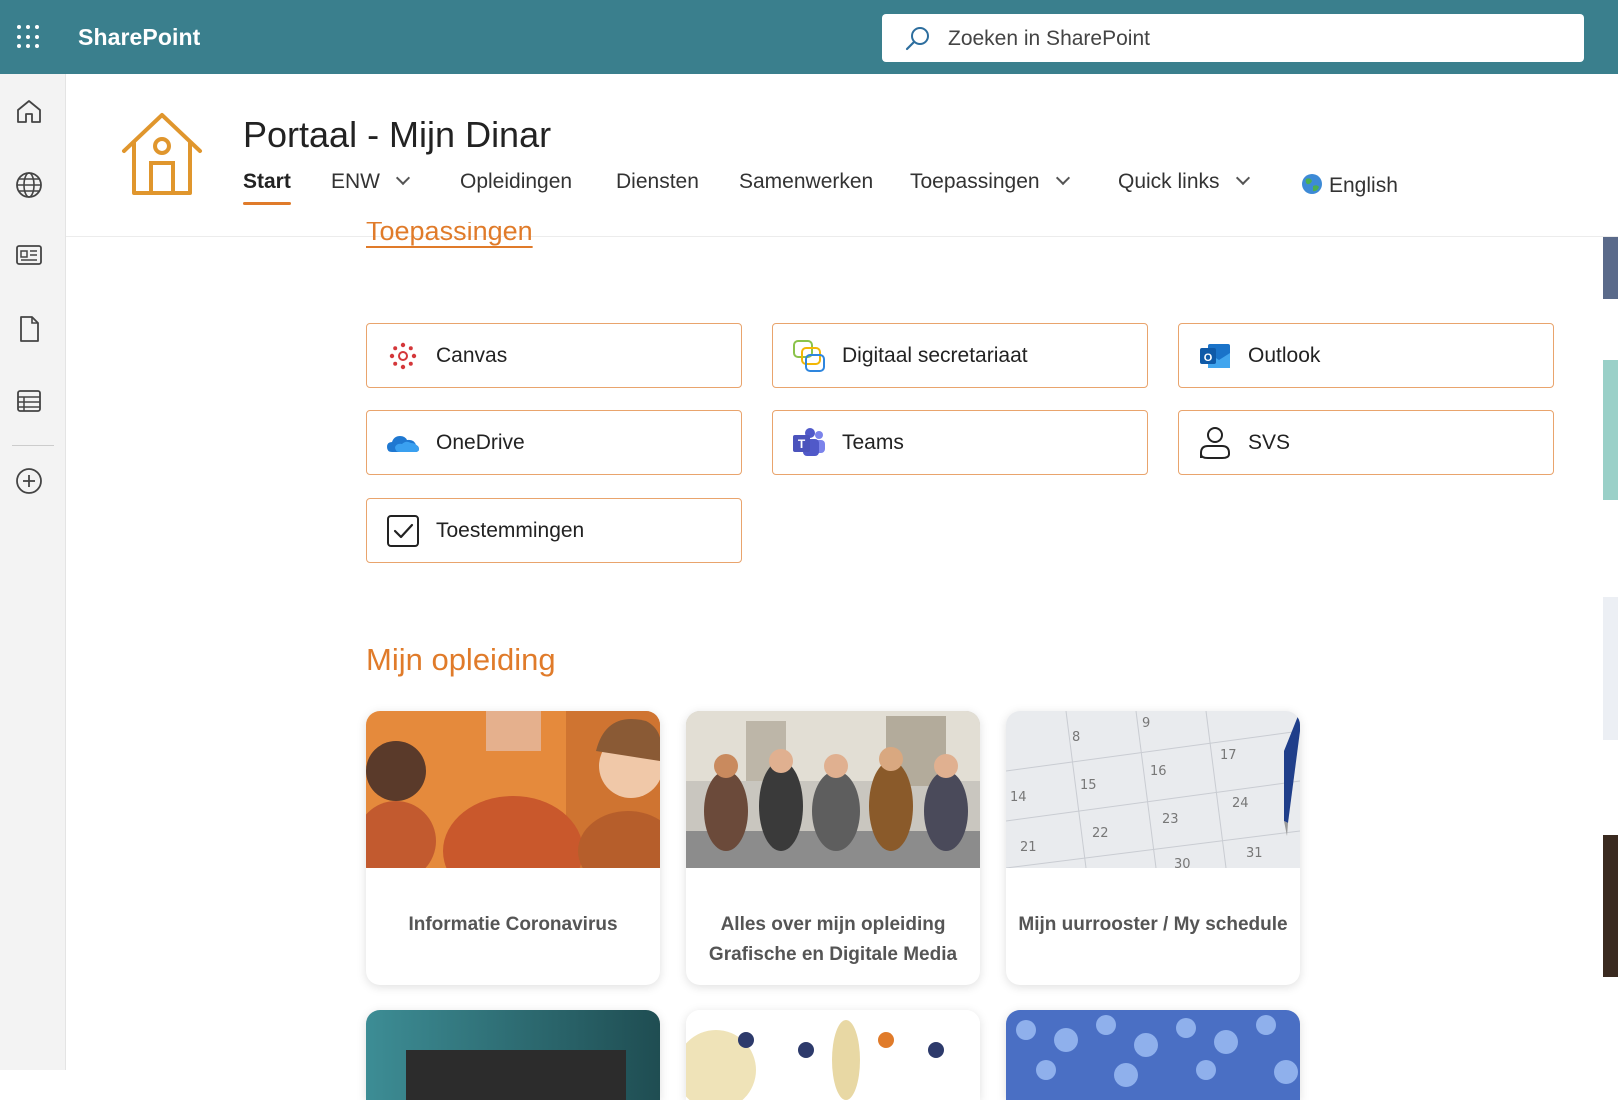  Describe the element at coordinates (554, 442) in the screenshot. I see `app-tile-onedrive: OneDrive` at that location.